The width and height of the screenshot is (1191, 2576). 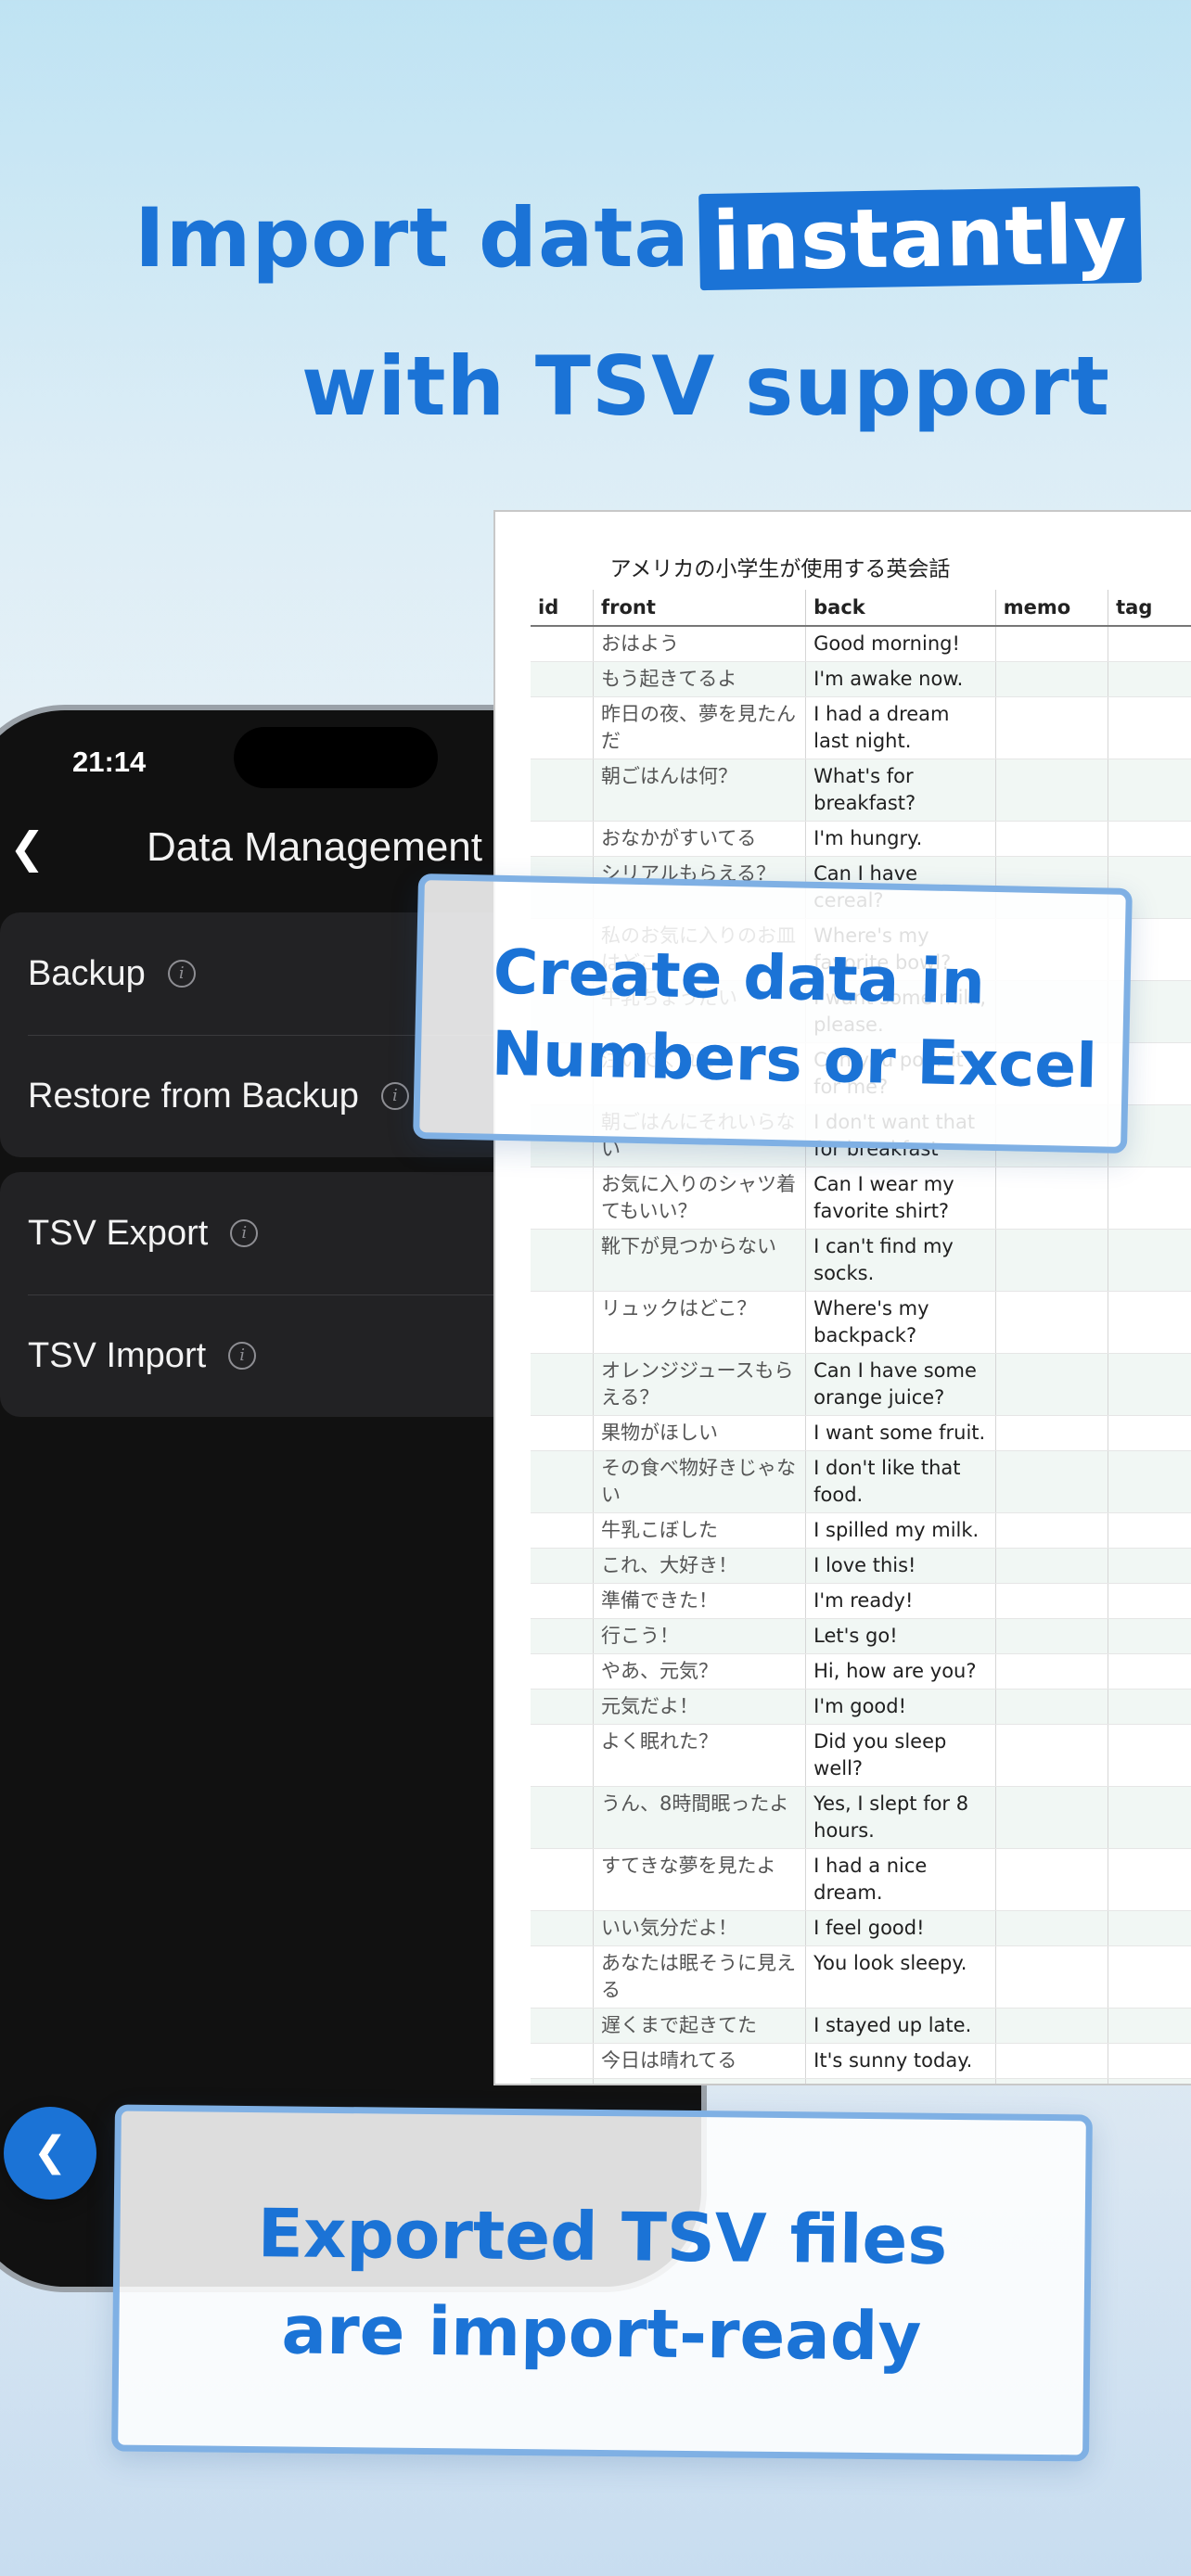 I want to click on table-row: おはよう Good morning!, so click(x=861, y=644).